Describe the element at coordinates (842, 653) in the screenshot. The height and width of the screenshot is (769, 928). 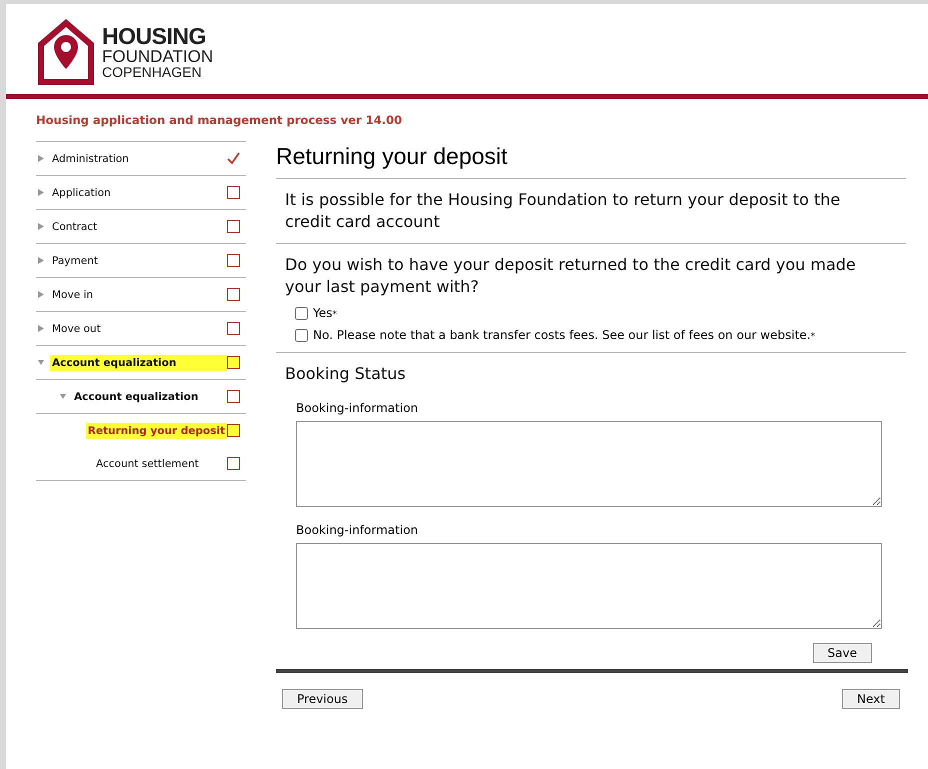
I see `save-button: Save` at that location.